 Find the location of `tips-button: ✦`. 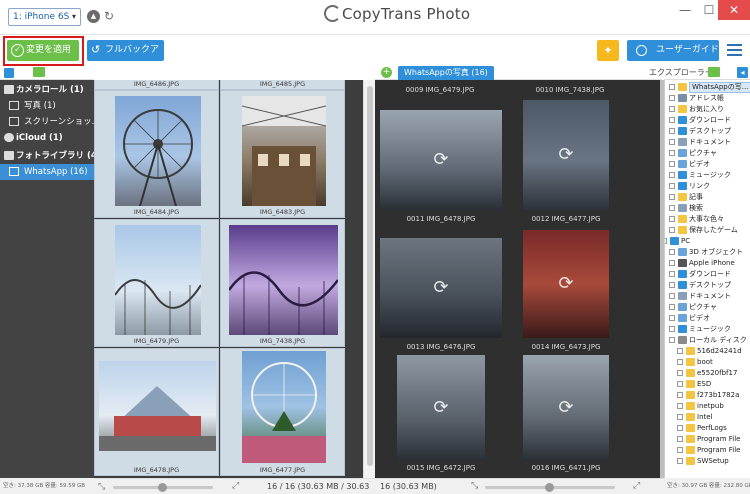

tips-button: ✦ is located at coordinates (608, 50).